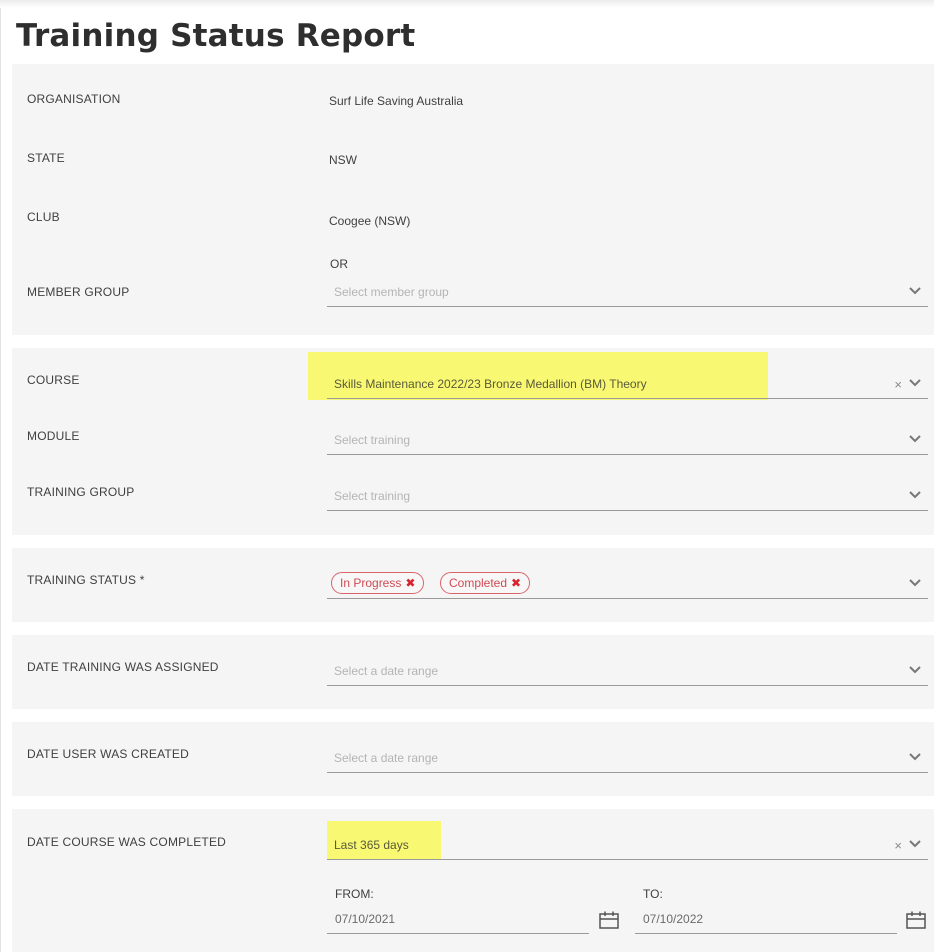  Describe the element at coordinates (53, 380) in the screenshot. I see `course-label: COURSE` at that location.